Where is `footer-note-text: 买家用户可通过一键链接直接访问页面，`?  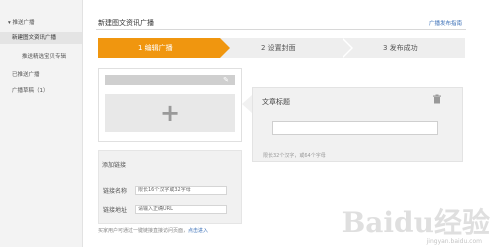
footer-note-text: 买家用户可通过一键链接直接访问页面， is located at coordinates (143, 231).